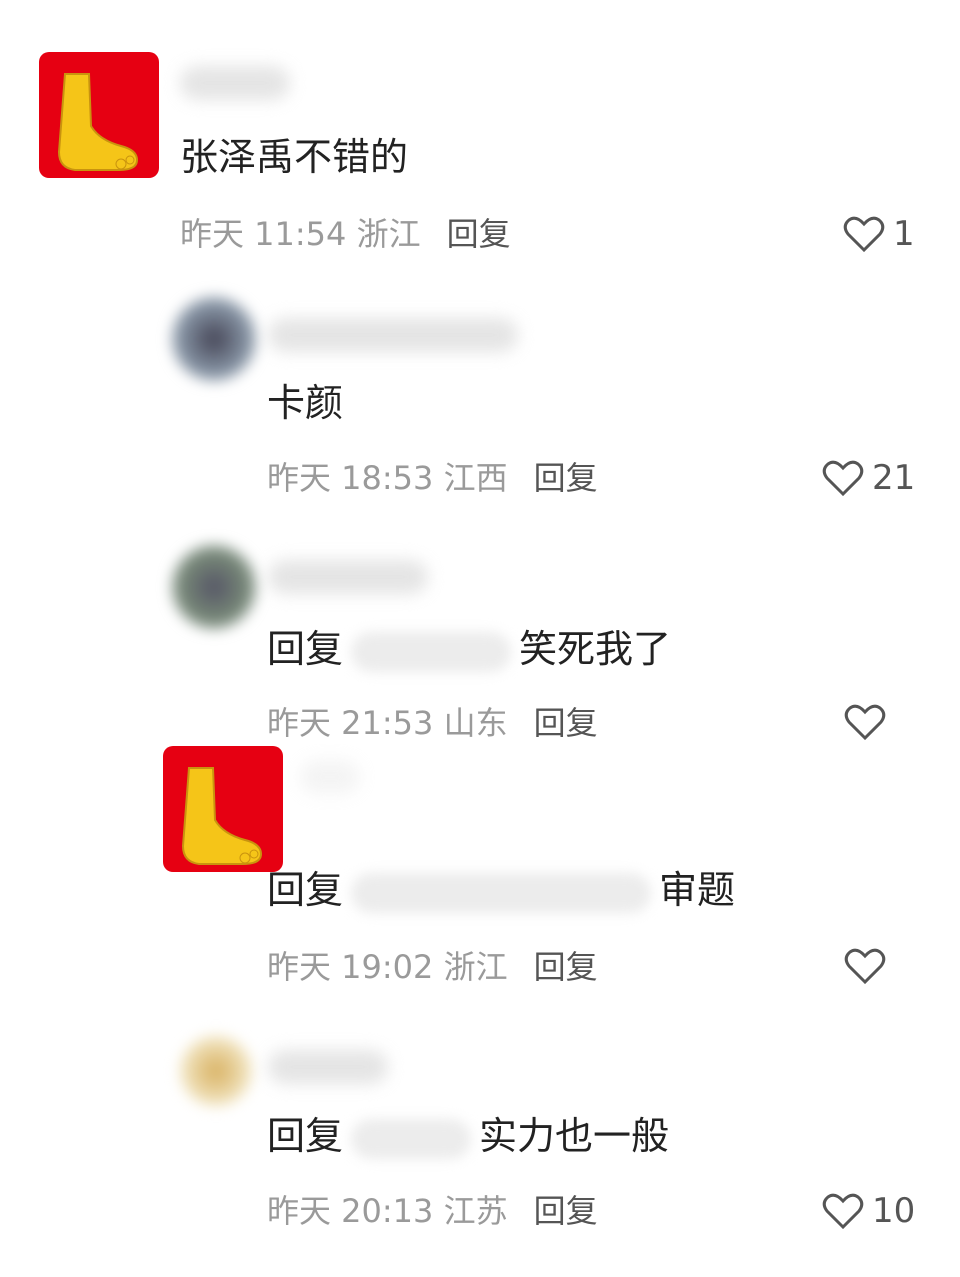 The width and height of the screenshot is (960, 1277). What do you see at coordinates (300, 234) in the screenshot?
I see `comment-date: 昨天 11:54 浙江` at bounding box center [300, 234].